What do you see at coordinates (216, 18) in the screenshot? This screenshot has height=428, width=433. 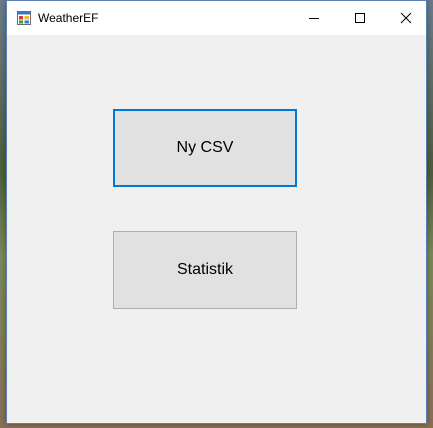 I see `title-bar: WeatherEF` at bounding box center [216, 18].